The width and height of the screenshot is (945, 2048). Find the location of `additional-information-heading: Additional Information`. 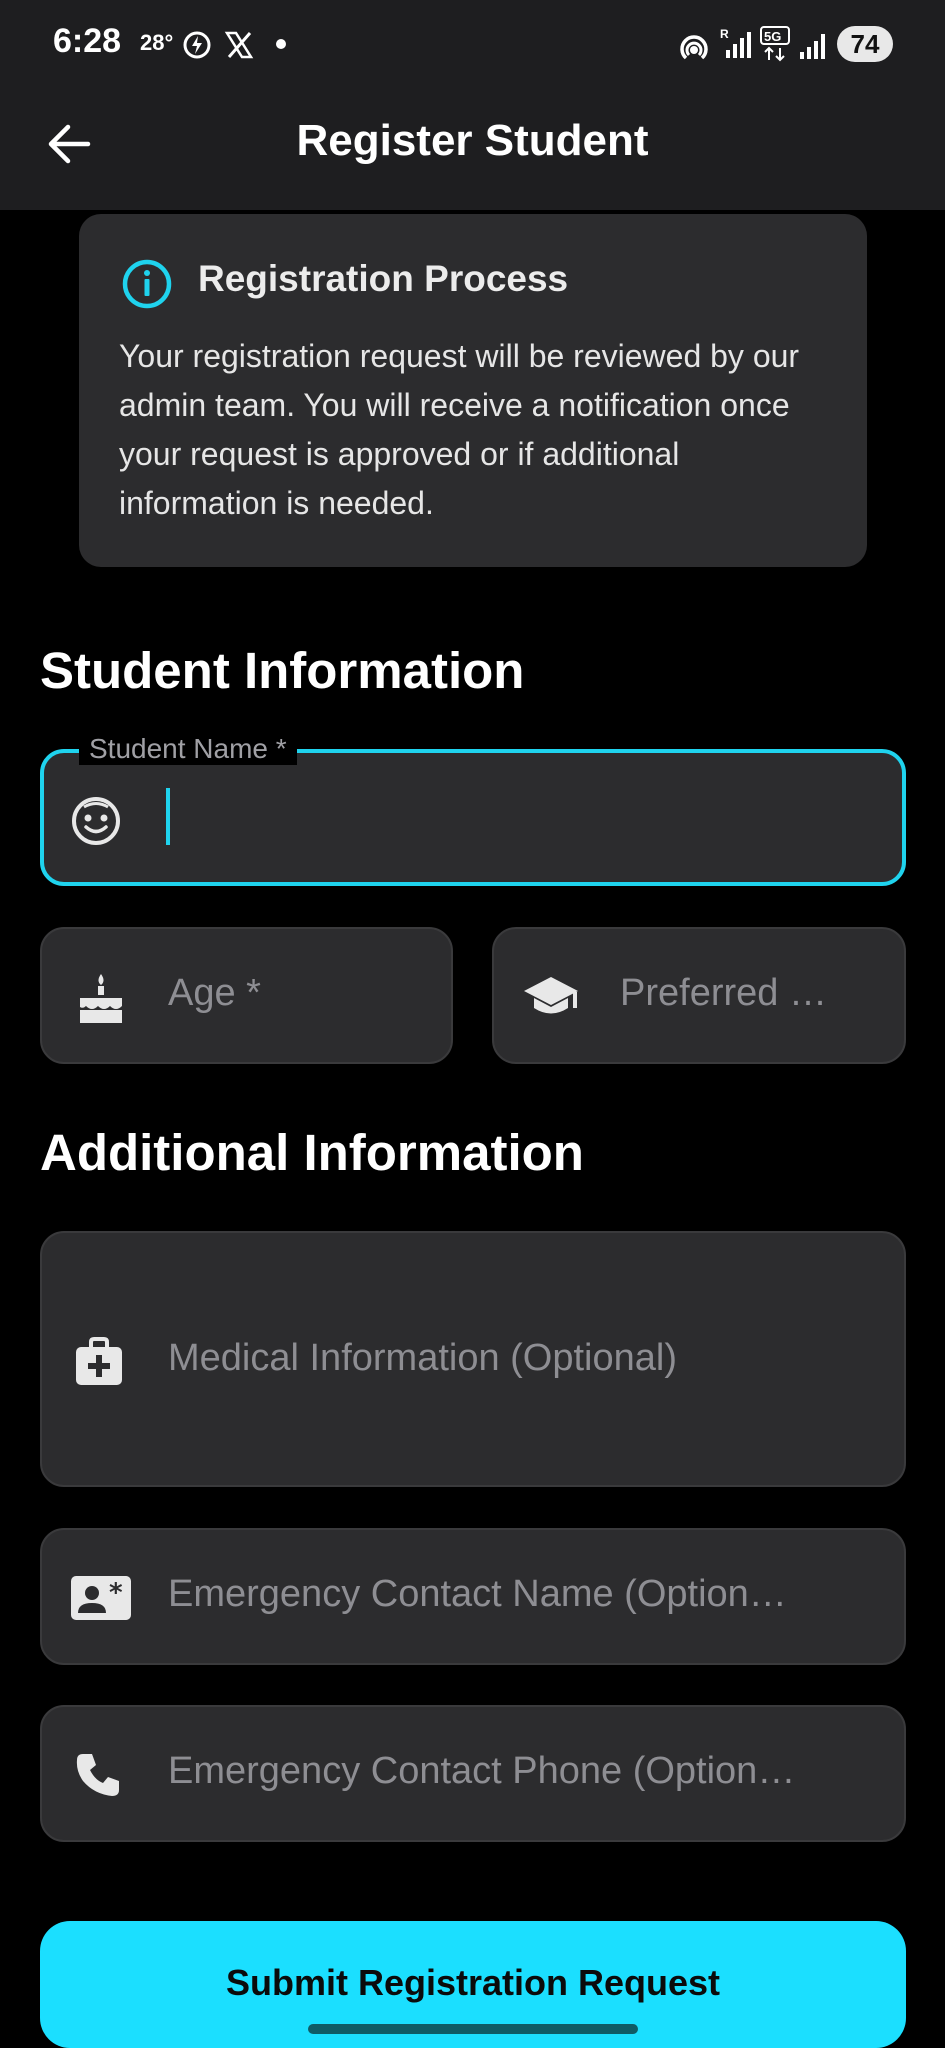

additional-information-heading: Additional Information is located at coordinates (312, 1152).